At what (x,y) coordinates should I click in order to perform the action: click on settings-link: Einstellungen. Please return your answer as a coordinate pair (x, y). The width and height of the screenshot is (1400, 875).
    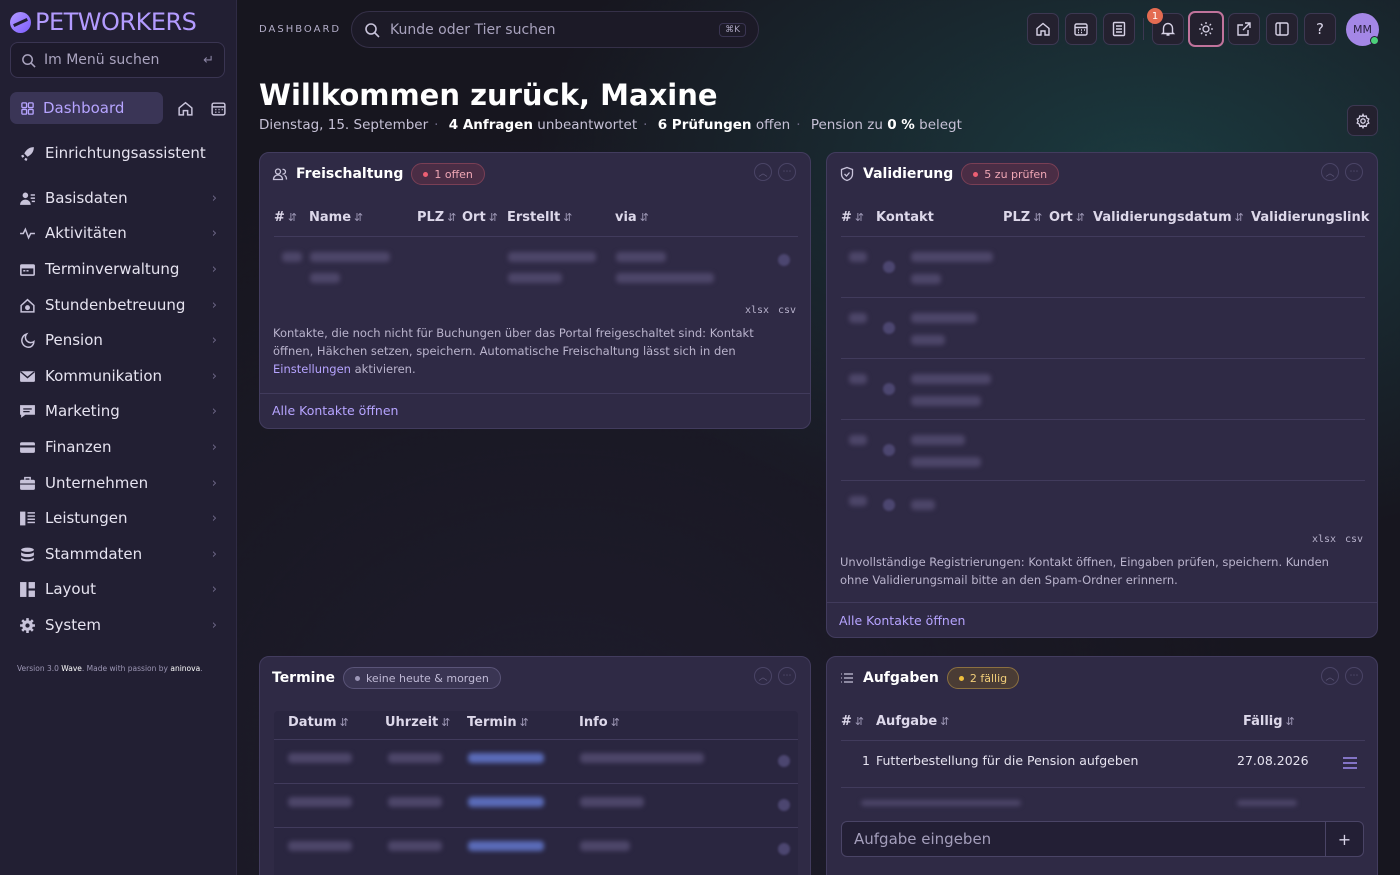
    Looking at the image, I should click on (312, 369).